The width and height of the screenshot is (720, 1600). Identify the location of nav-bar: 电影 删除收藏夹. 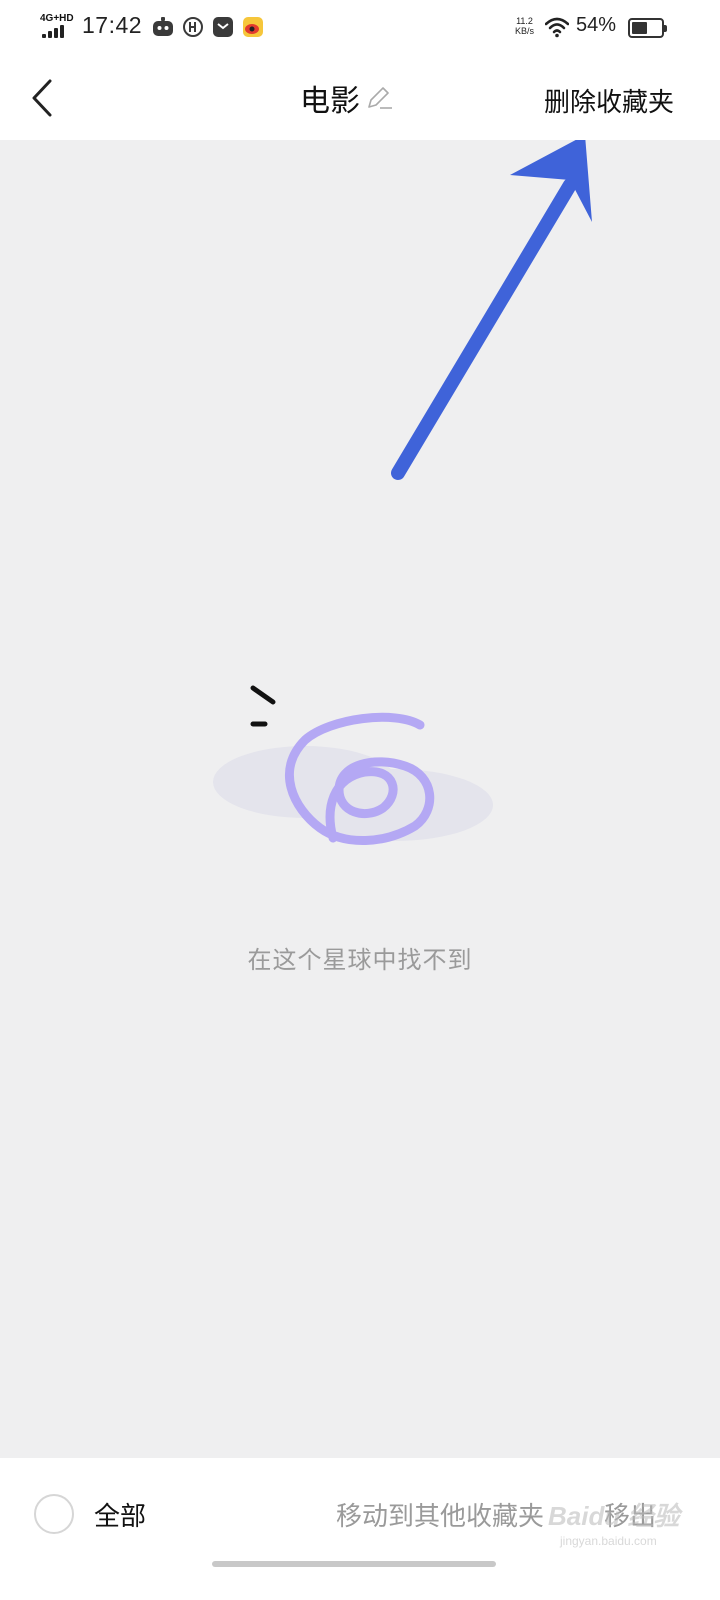
(360, 98).